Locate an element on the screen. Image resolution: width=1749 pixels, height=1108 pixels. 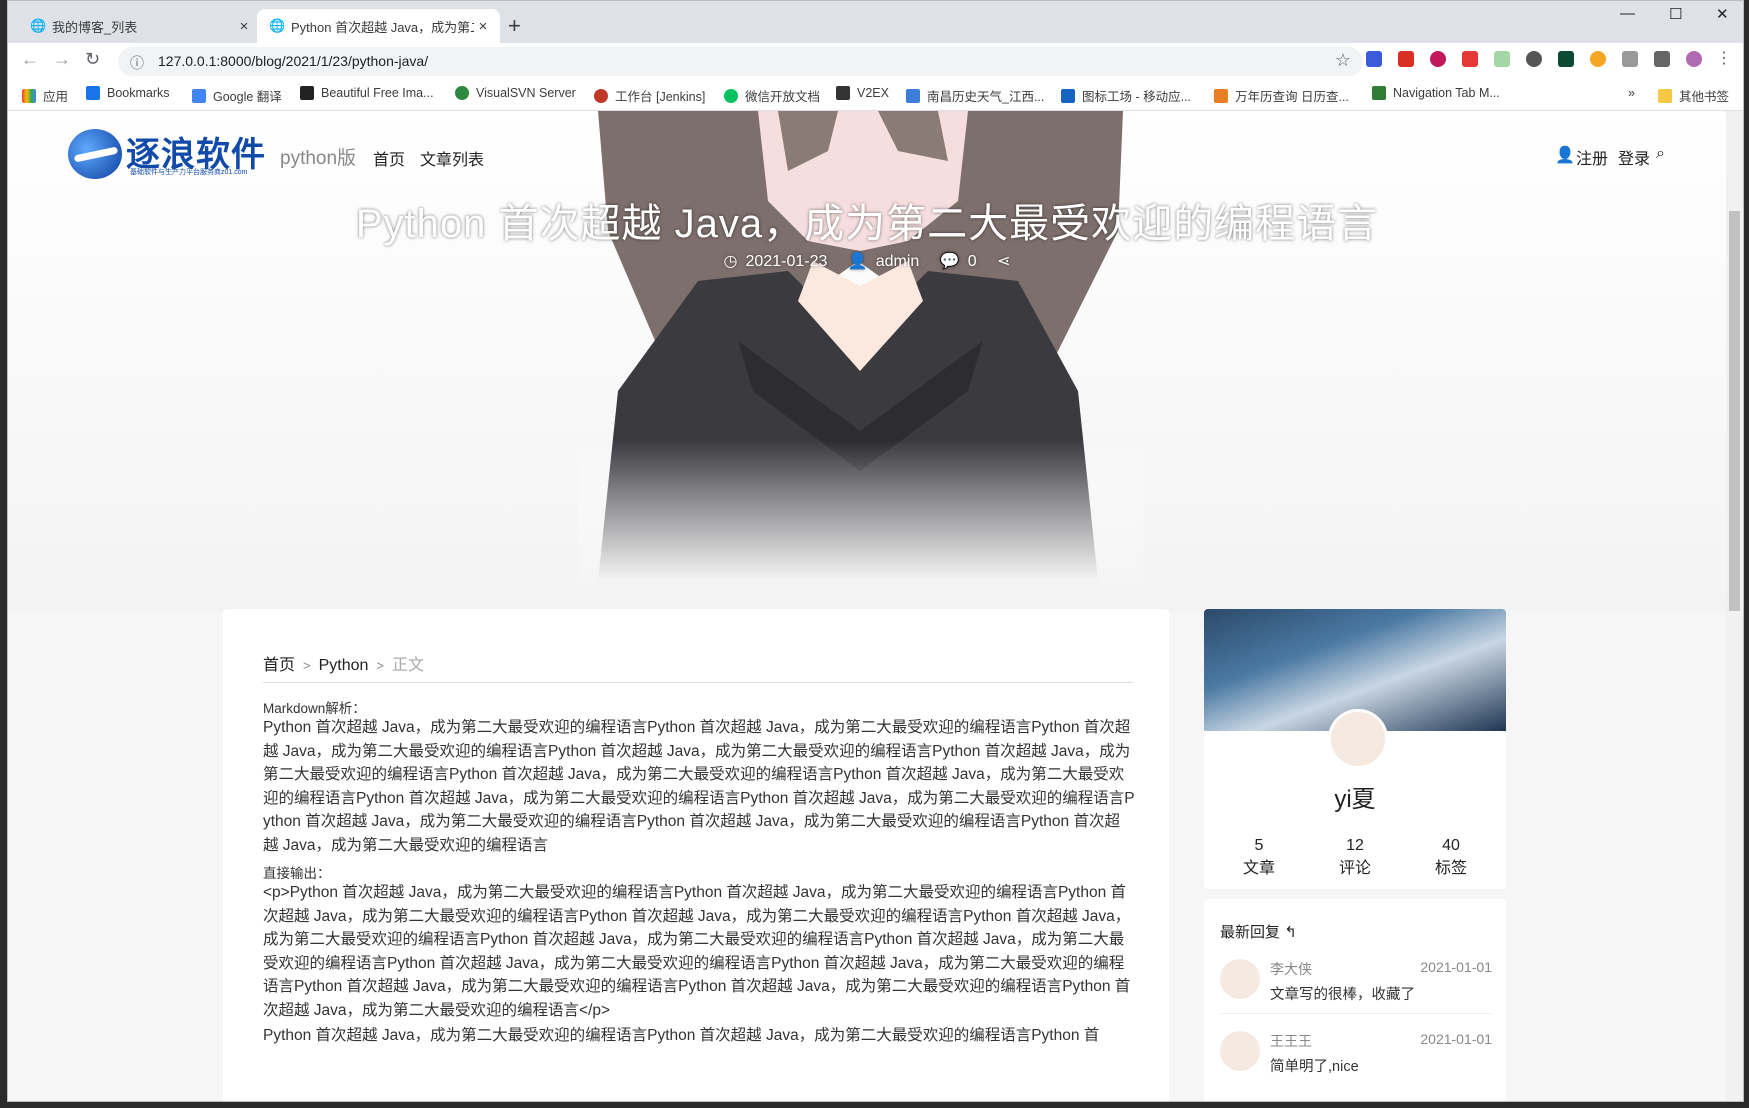
maximize-icon: ☐ is located at coordinates (1675, 14).